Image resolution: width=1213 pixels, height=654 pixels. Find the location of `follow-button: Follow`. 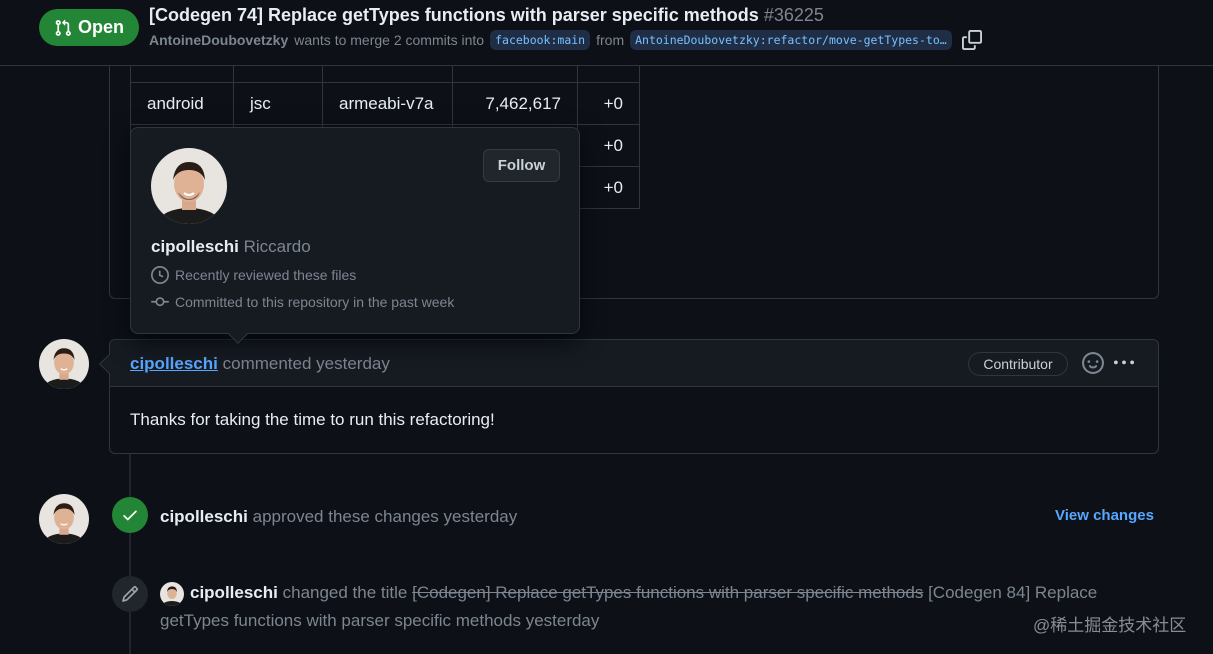

follow-button: Follow is located at coordinates (521, 165).